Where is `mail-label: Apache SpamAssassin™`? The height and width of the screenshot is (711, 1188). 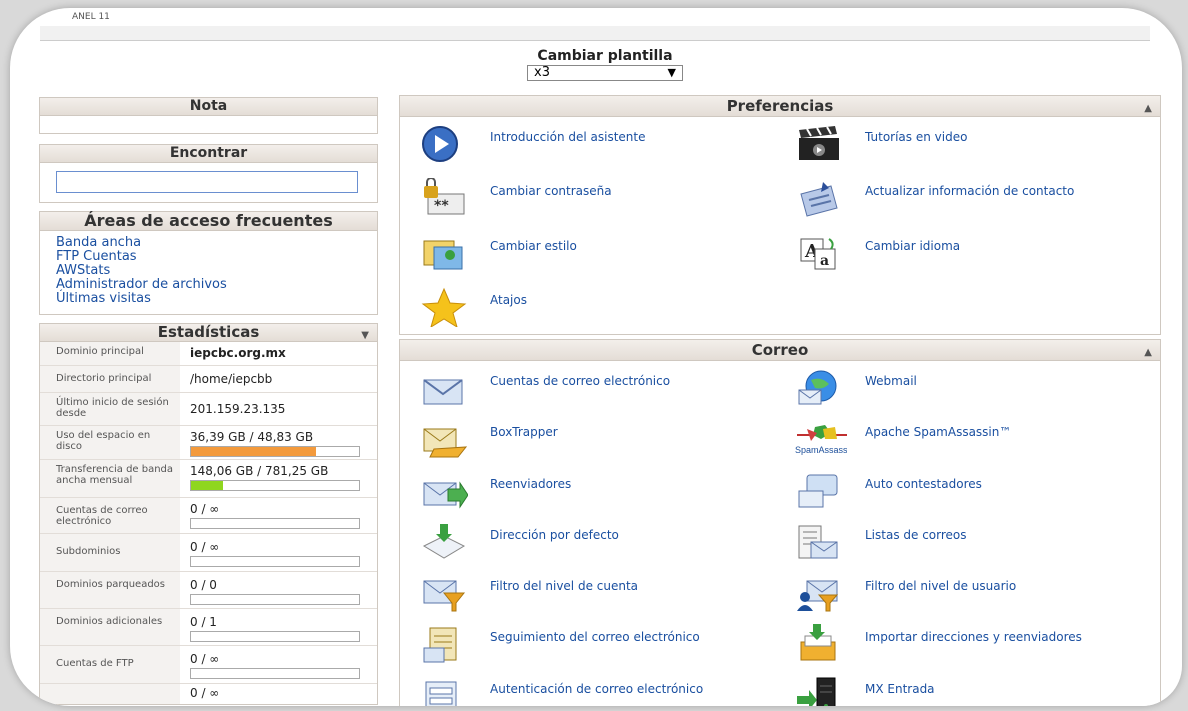 mail-label: Apache SpamAssassin™ is located at coordinates (938, 432).